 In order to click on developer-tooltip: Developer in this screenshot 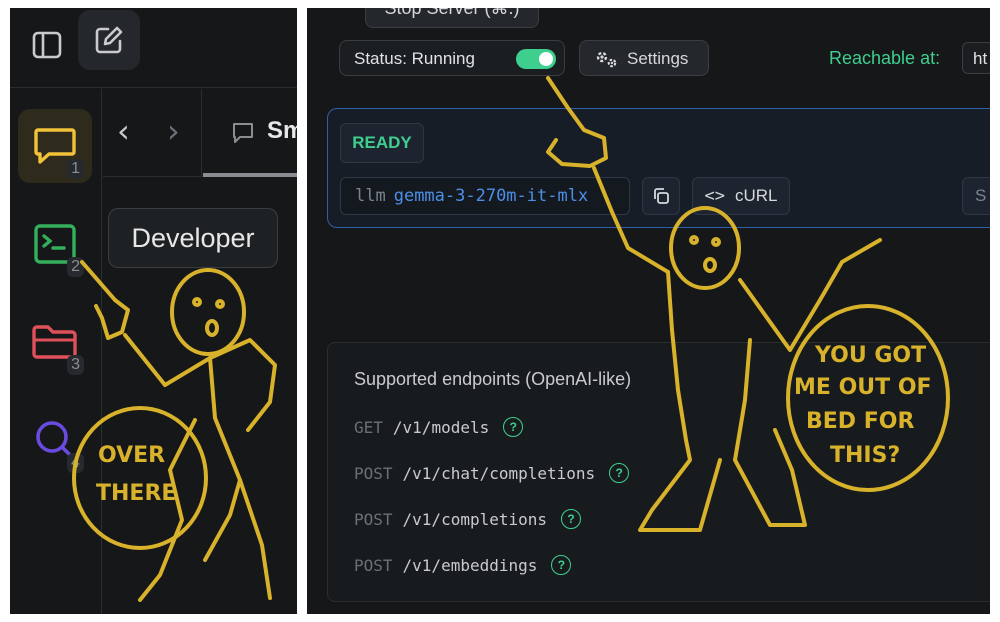, I will do `click(193, 238)`.